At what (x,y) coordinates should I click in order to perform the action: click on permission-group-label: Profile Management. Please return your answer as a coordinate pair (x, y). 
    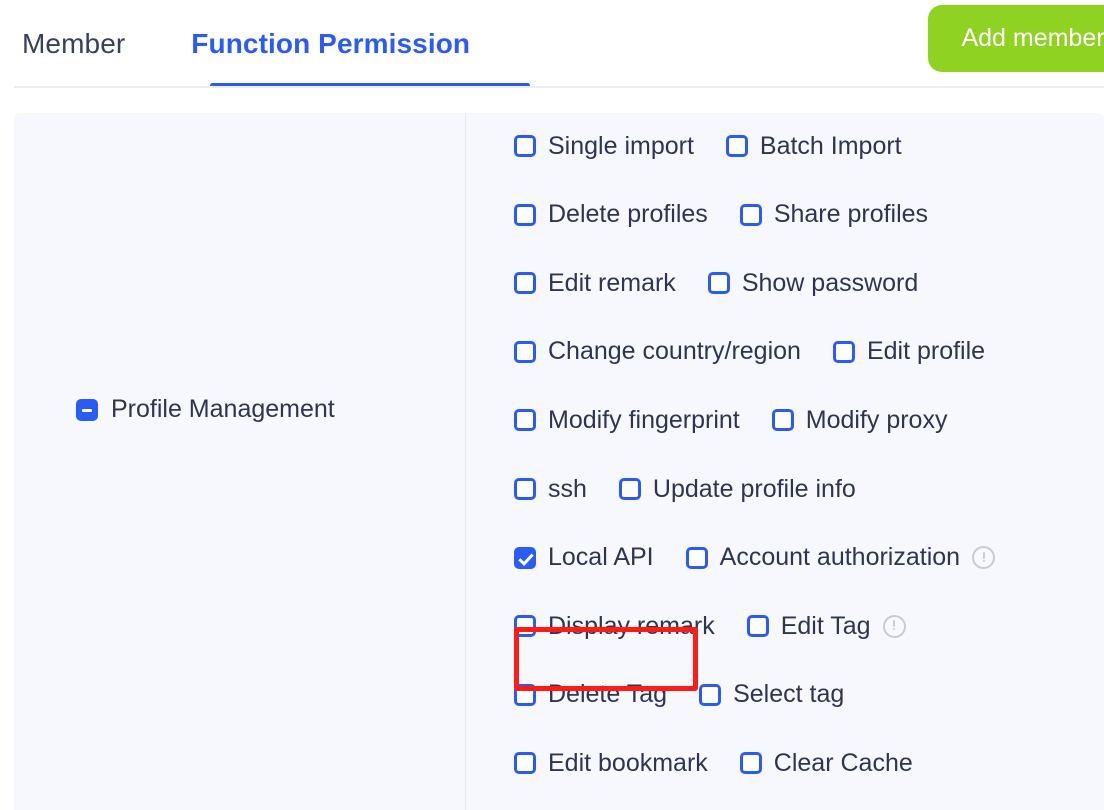
    Looking at the image, I should click on (223, 409).